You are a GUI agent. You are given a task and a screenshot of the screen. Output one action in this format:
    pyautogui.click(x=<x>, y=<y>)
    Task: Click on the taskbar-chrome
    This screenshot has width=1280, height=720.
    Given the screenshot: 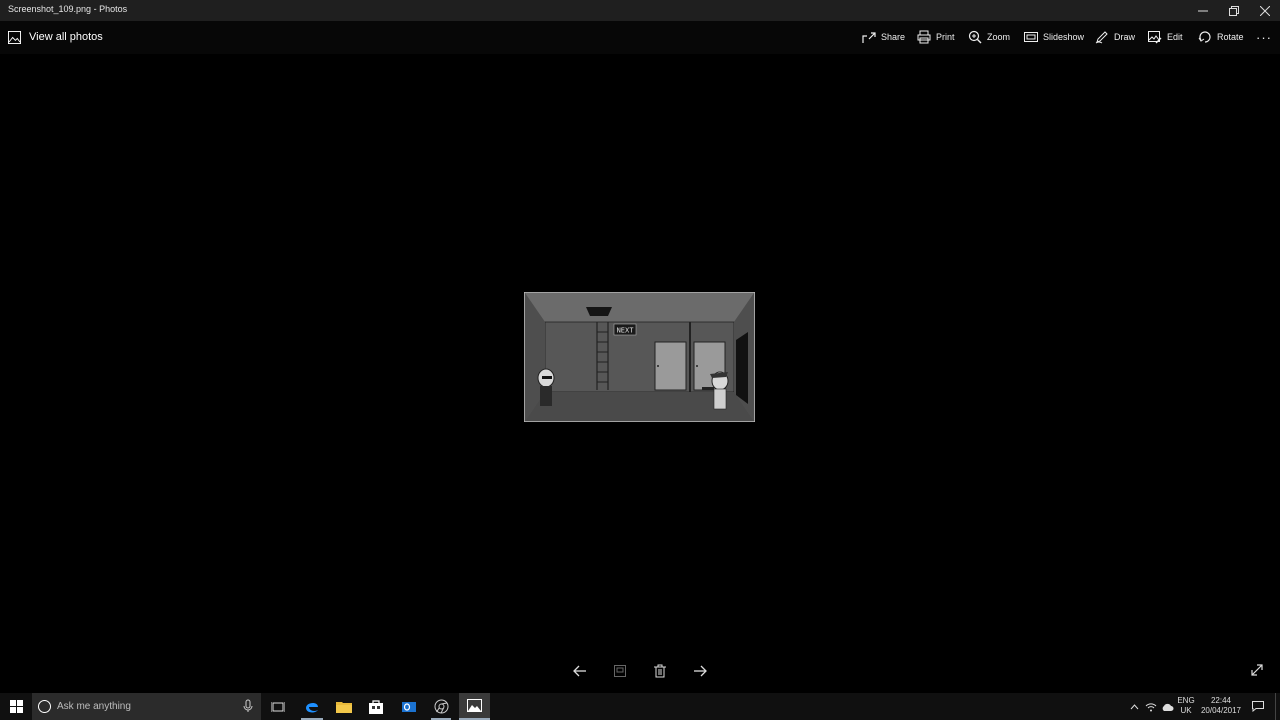 What is the action you would take?
    pyautogui.click(x=441, y=706)
    